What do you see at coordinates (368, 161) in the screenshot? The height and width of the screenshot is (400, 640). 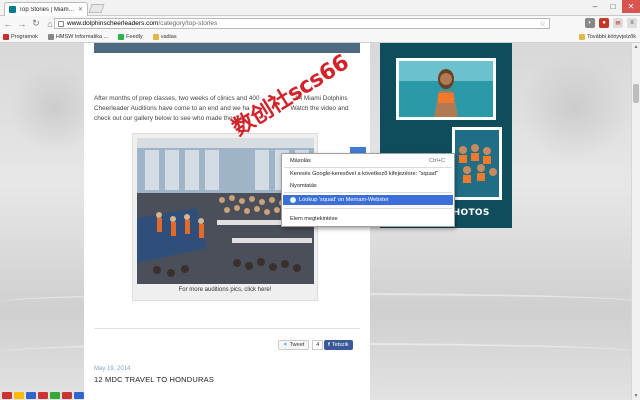 I see `menu-item-copy: Másolás Ctrl+C` at bounding box center [368, 161].